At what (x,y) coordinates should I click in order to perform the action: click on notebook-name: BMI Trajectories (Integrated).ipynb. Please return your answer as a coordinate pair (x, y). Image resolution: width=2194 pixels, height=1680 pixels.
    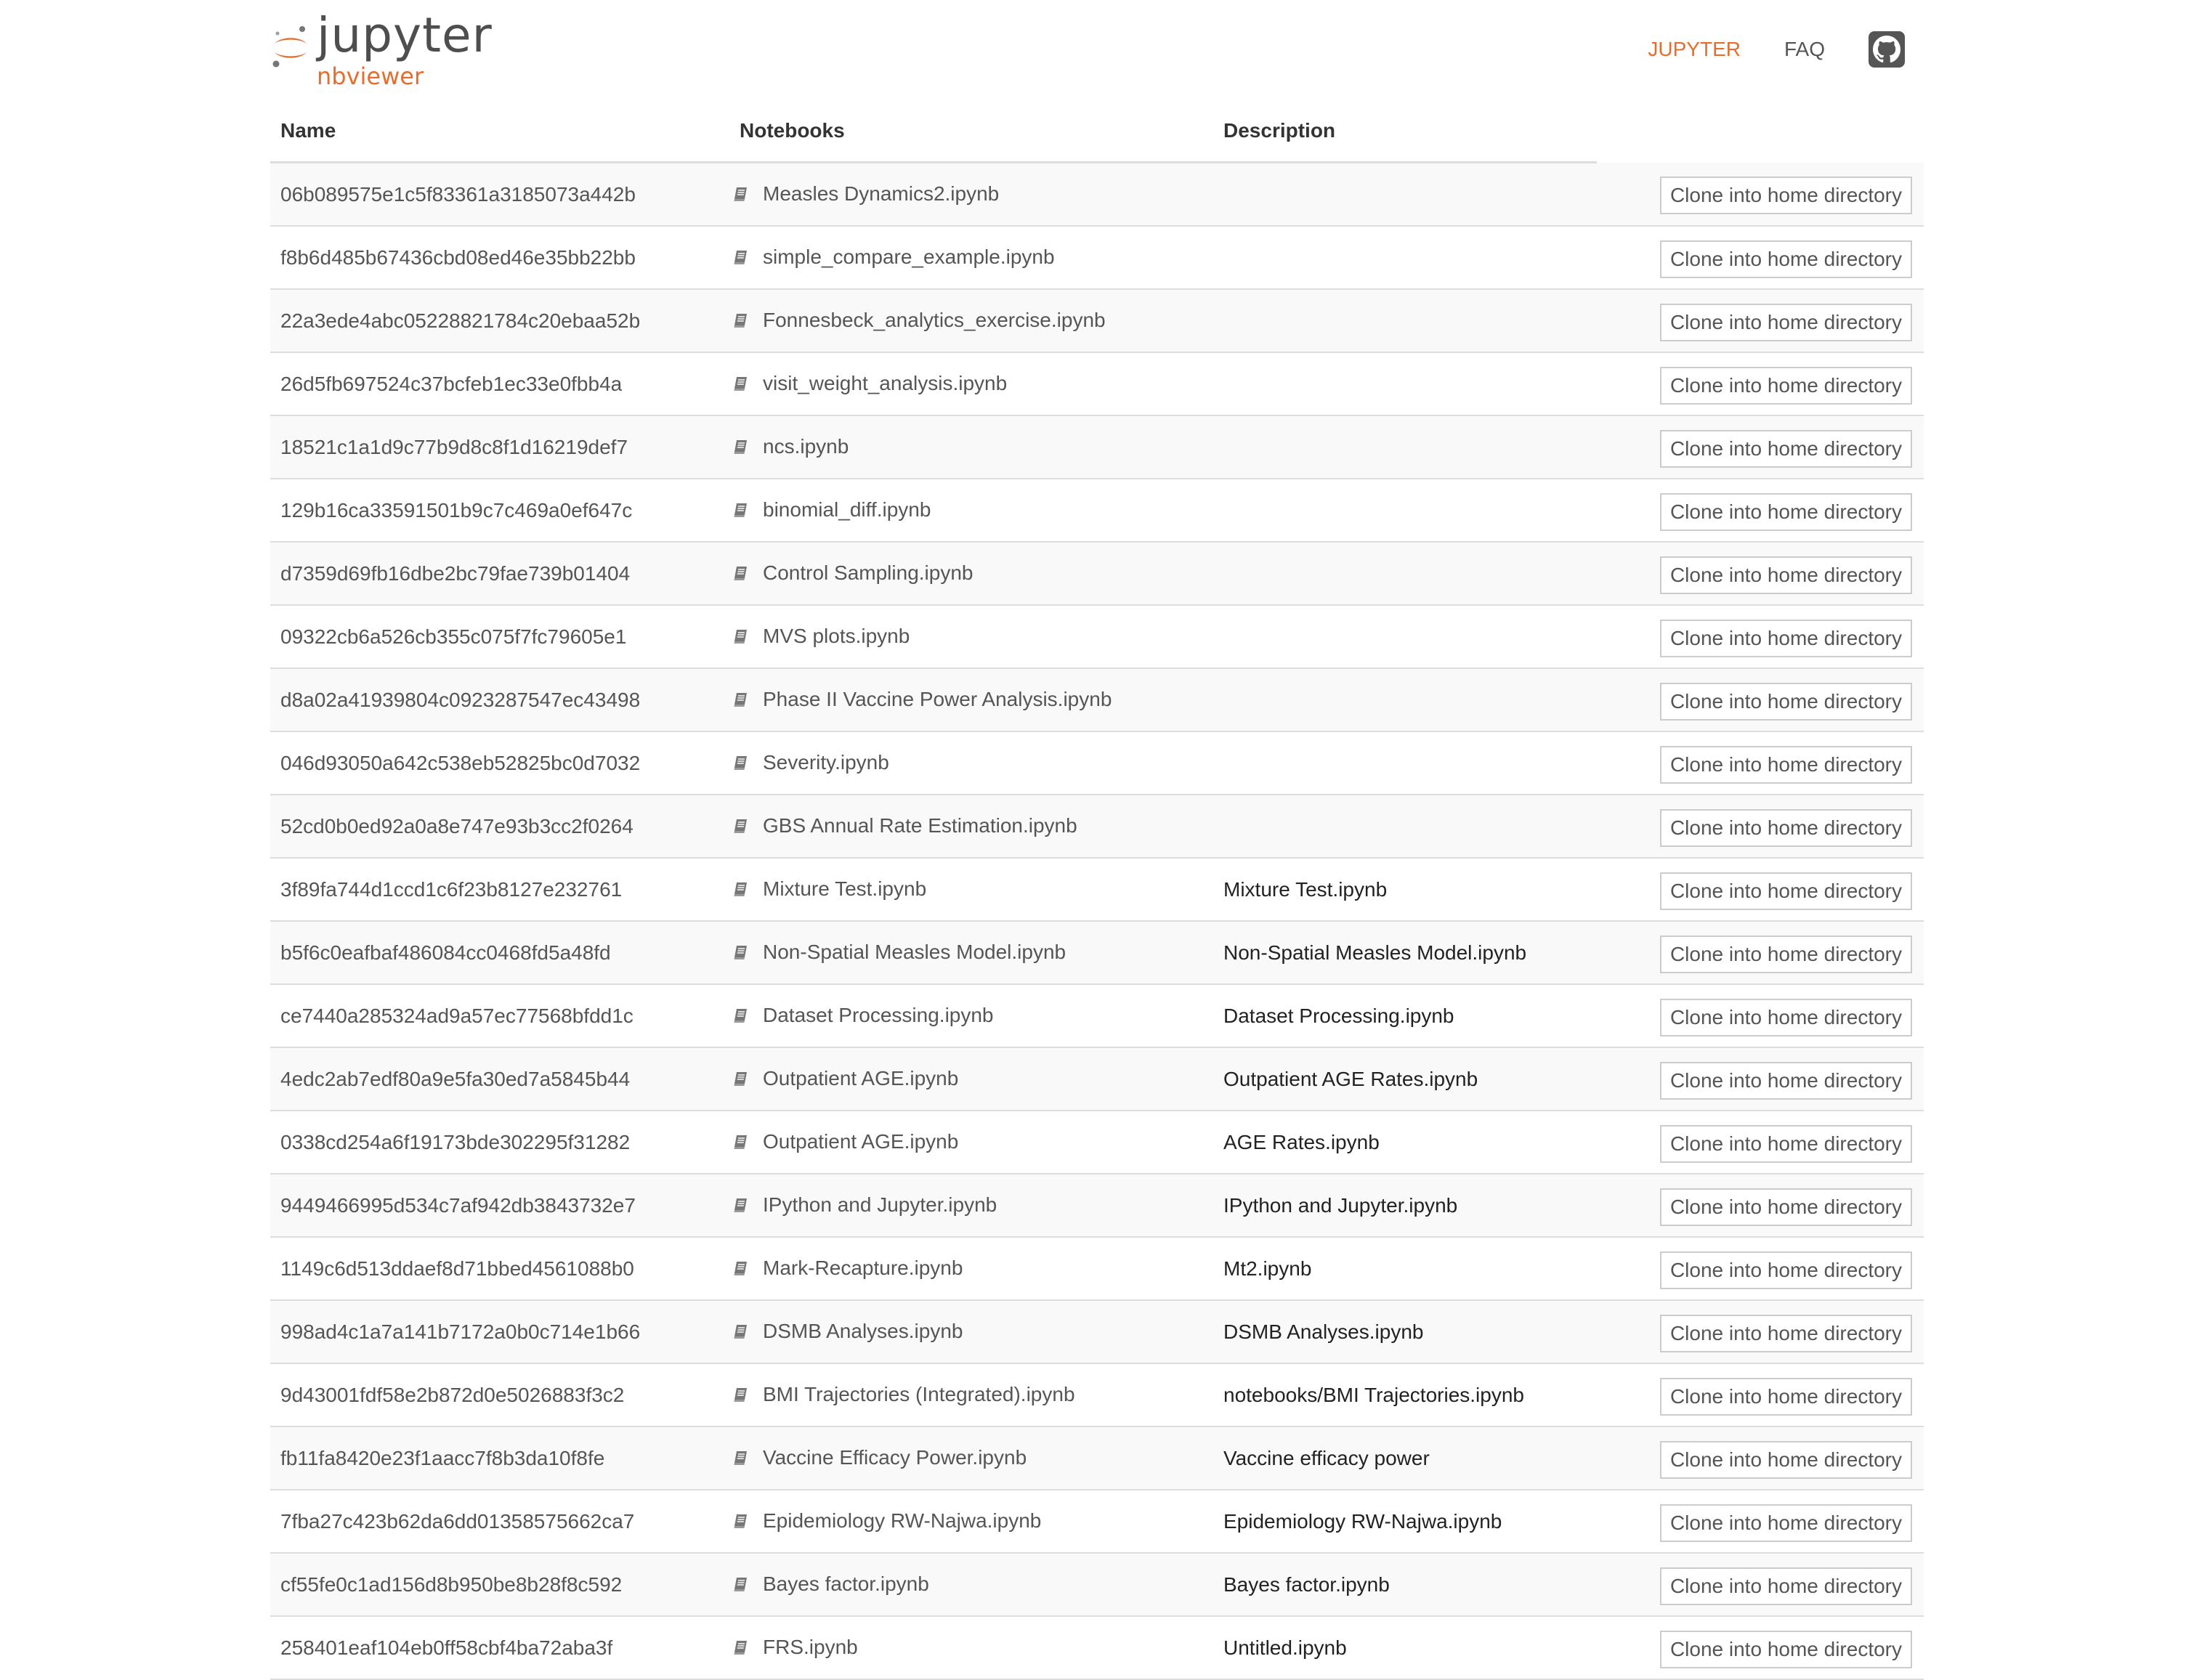
    Looking at the image, I should click on (919, 1393).